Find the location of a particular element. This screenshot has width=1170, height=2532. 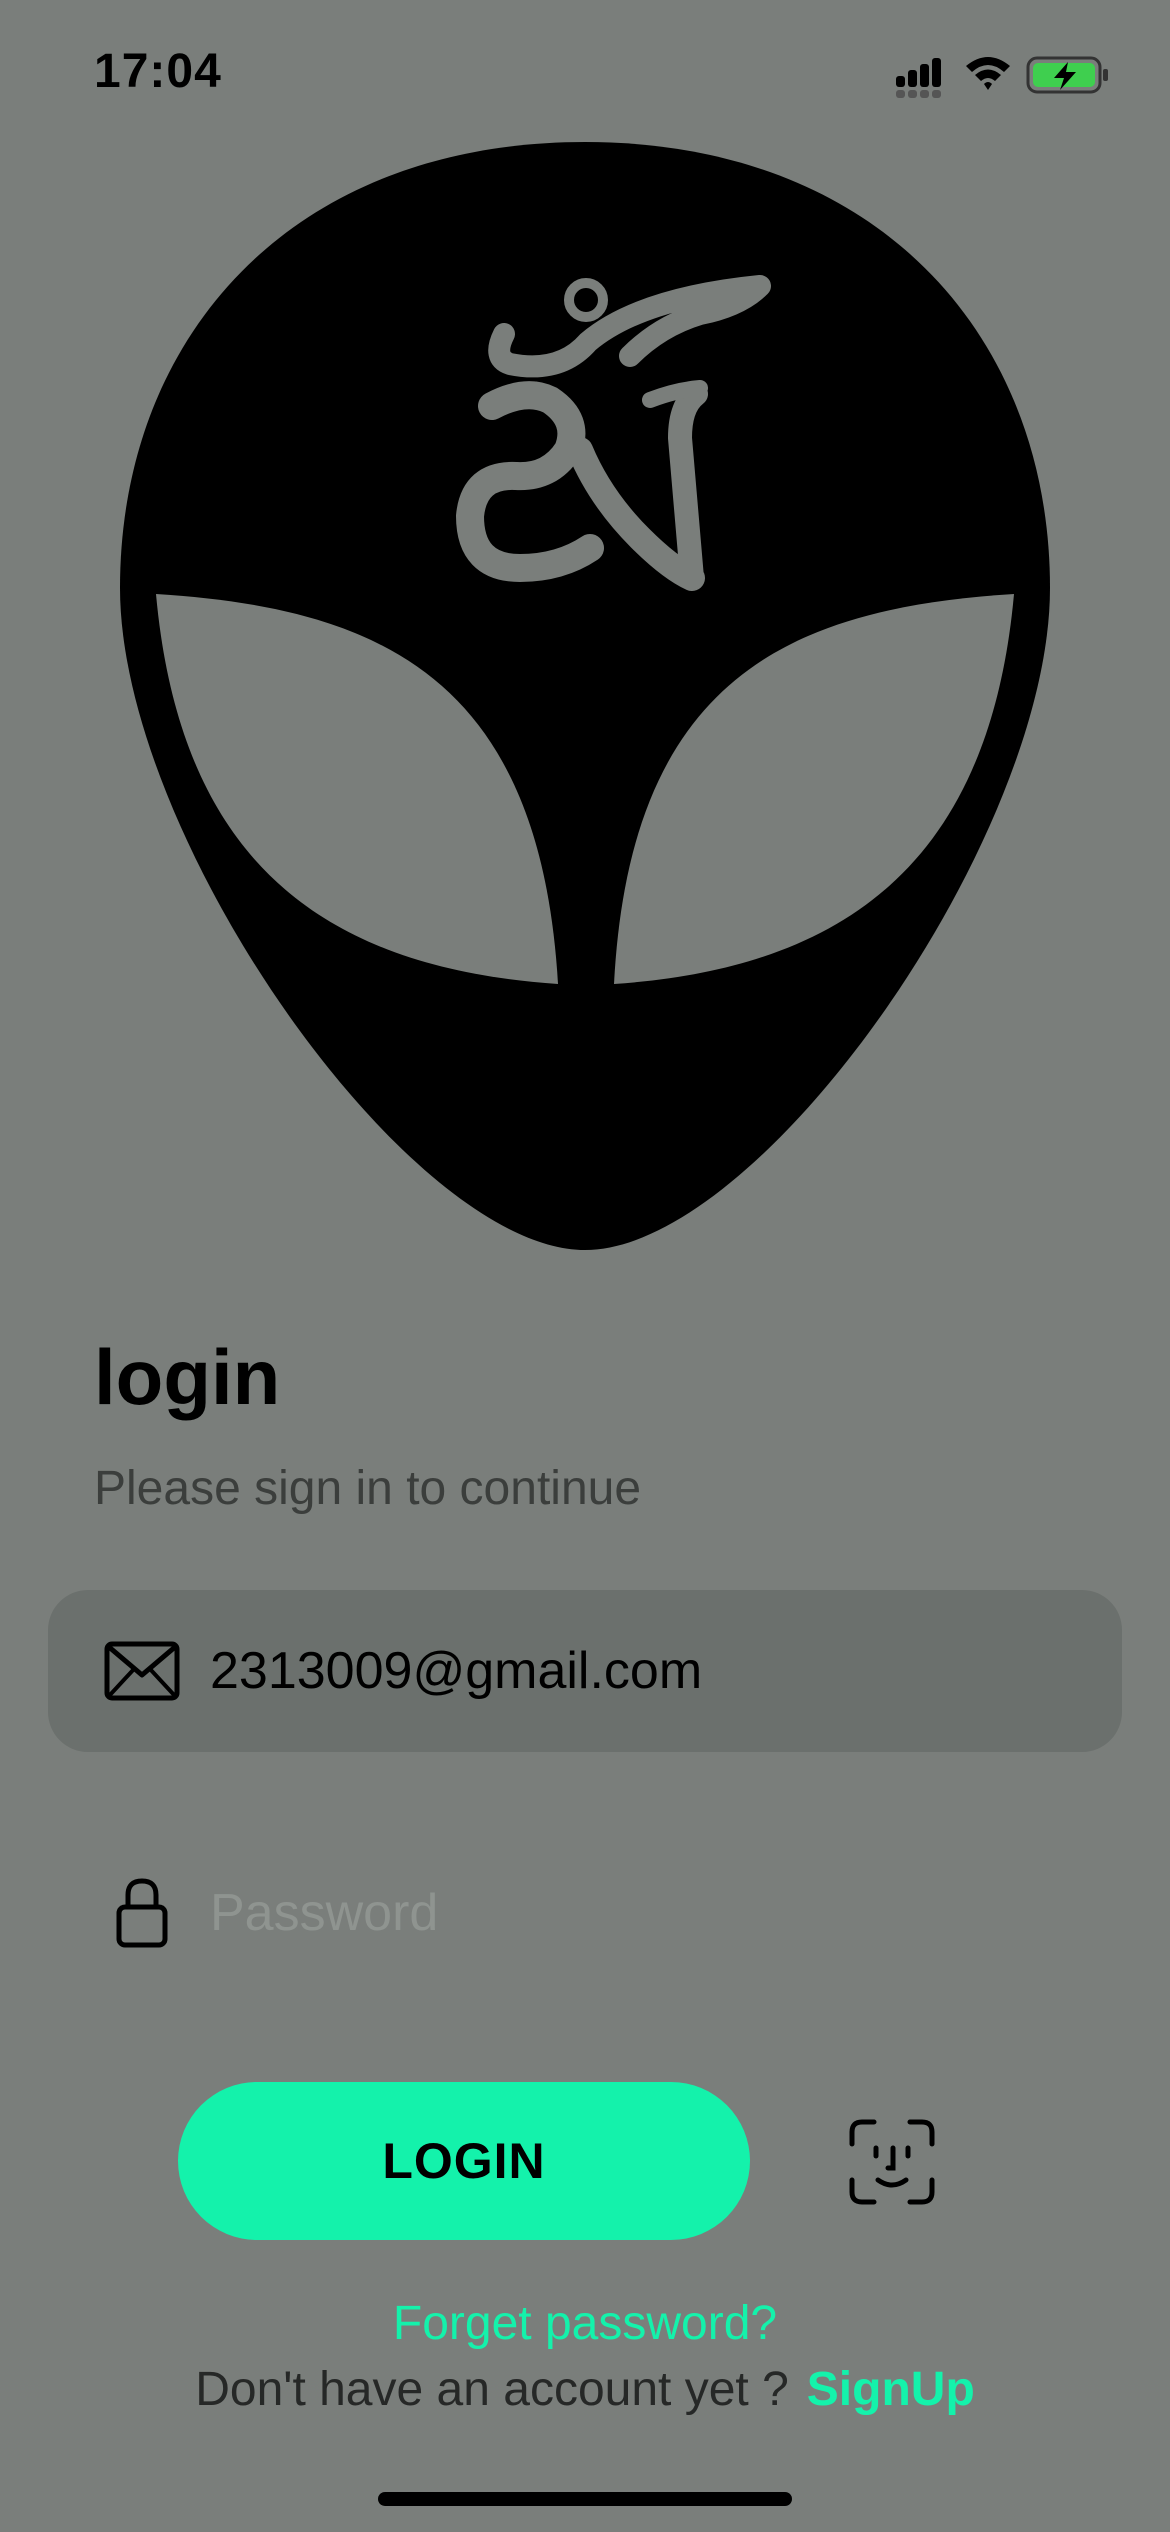

password-field is located at coordinates (585, 1913).